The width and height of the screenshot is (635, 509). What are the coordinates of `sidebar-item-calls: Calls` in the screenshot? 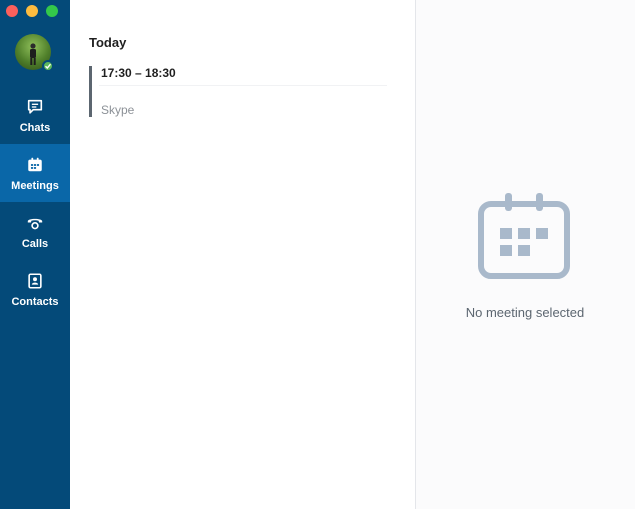 It's located at (35, 231).